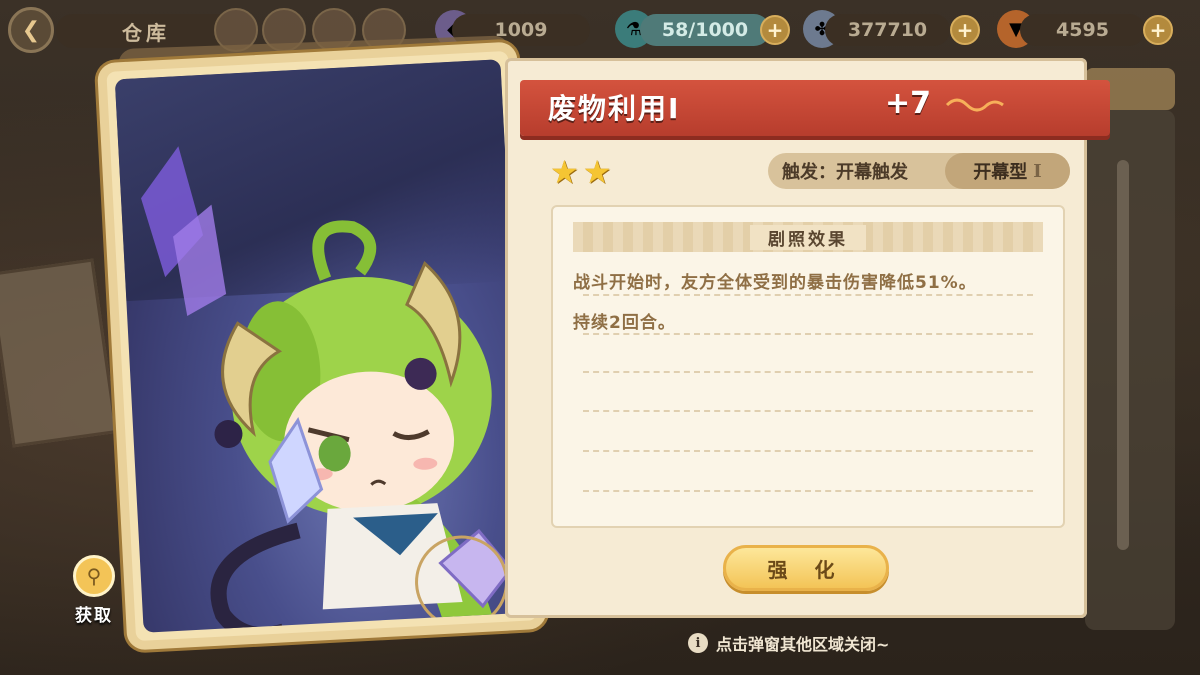  What do you see at coordinates (1000, 172) in the screenshot?
I see `type-label: 开幕型` at bounding box center [1000, 172].